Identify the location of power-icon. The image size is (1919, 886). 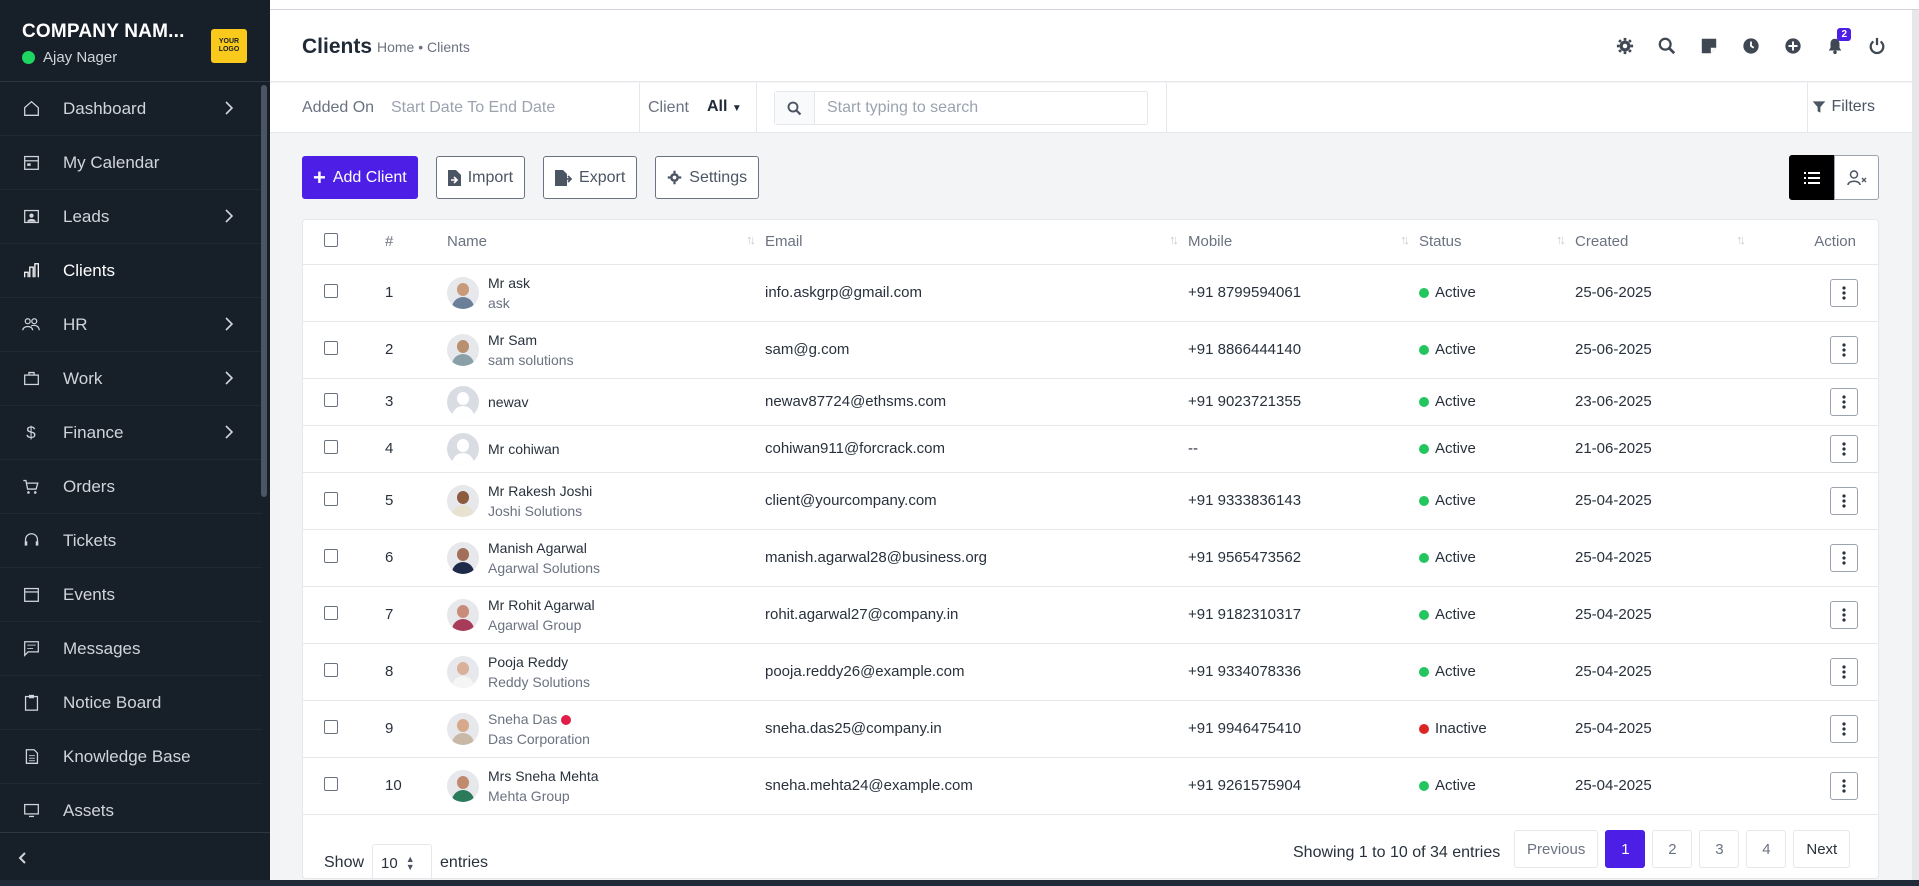
(1877, 46).